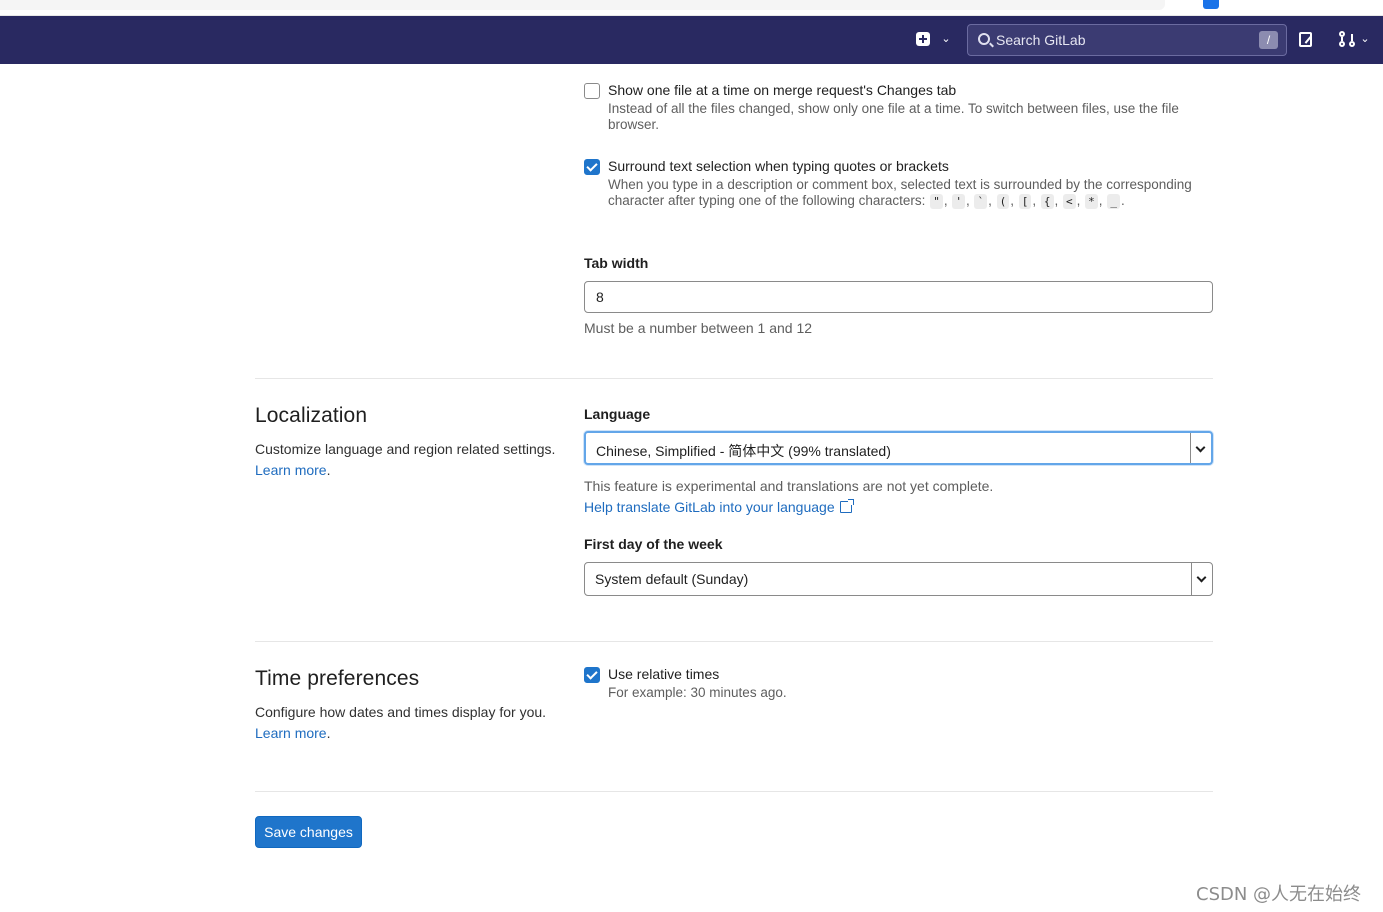 The image size is (1383, 912). What do you see at coordinates (923, 39) in the screenshot?
I see `new-item-plus-icon` at bounding box center [923, 39].